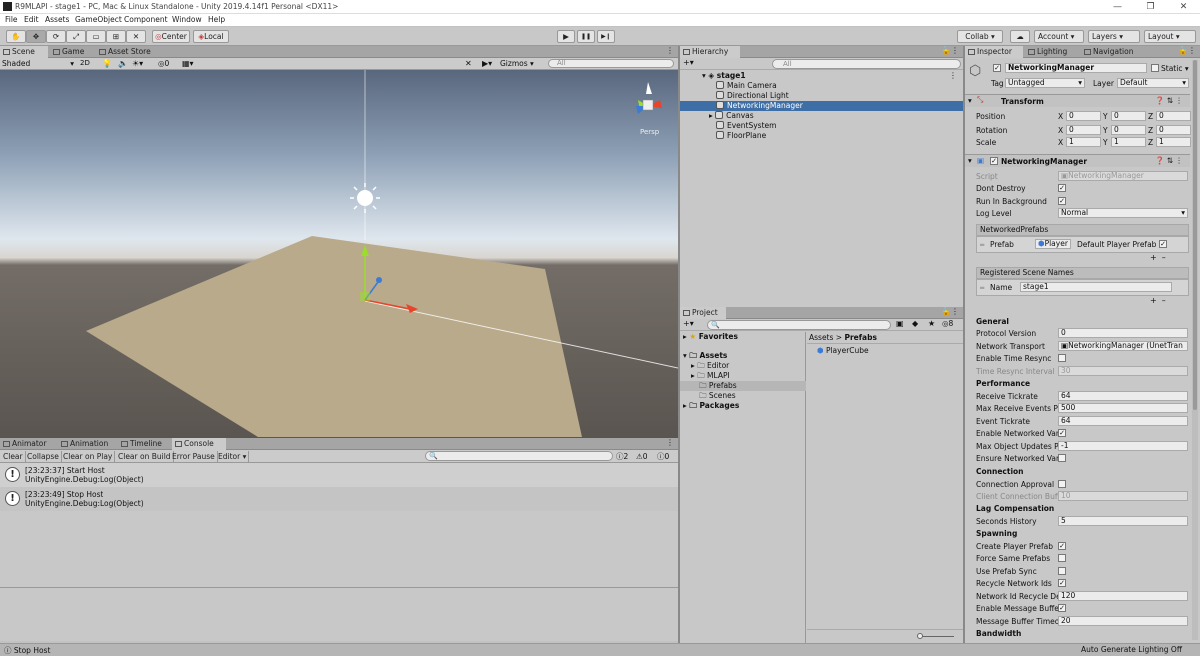  Describe the element at coordinates (970, 100) in the screenshot. I see `collapse-arrow-icon: ▾` at that location.